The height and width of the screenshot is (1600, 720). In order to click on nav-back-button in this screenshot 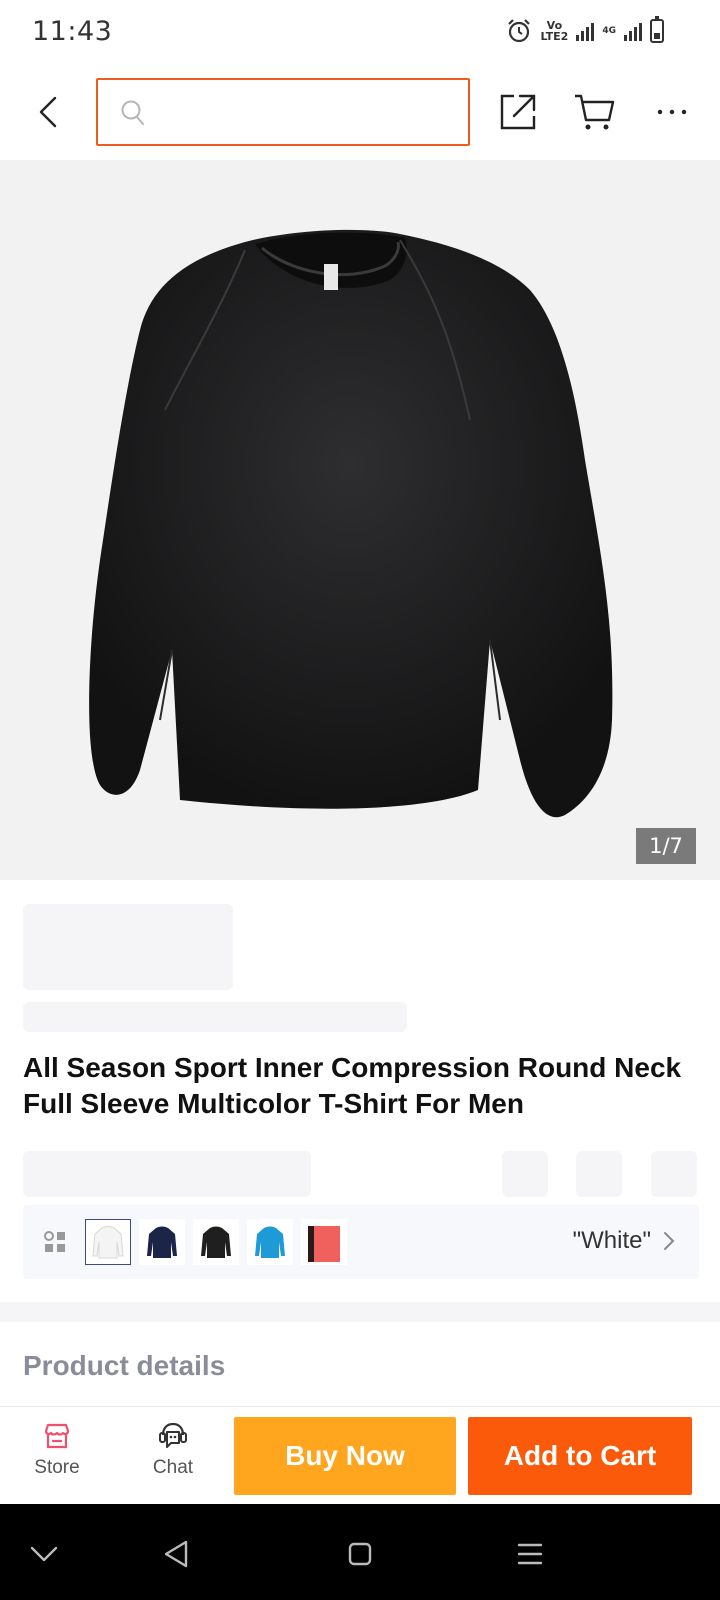, I will do `click(176, 1554)`.